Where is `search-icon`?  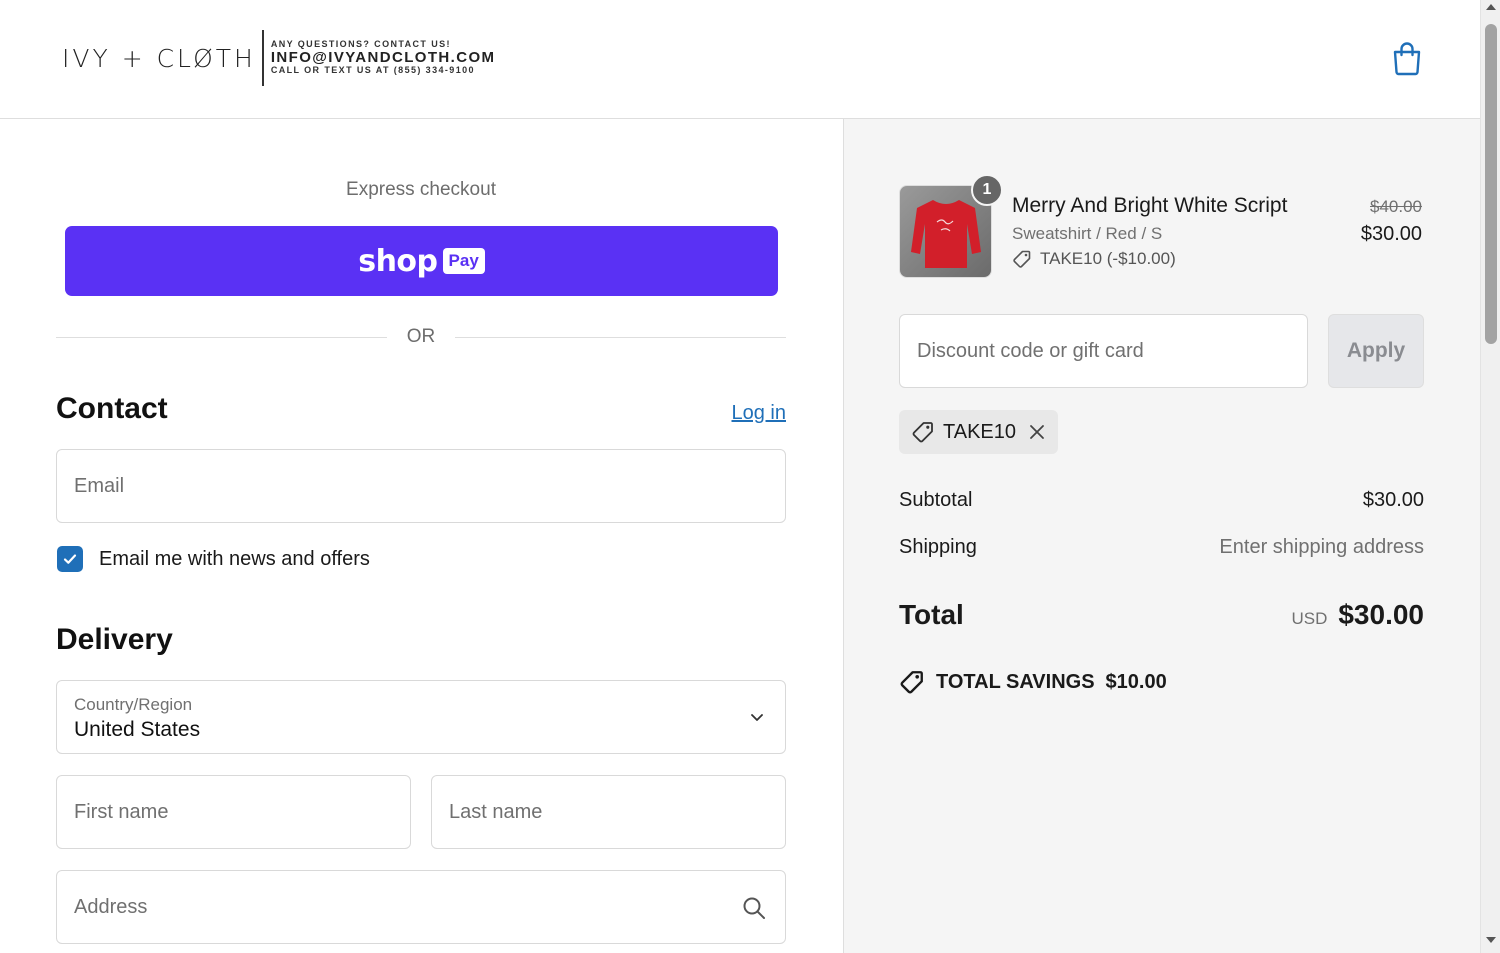
search-icon is located at coordinates (754, 908).